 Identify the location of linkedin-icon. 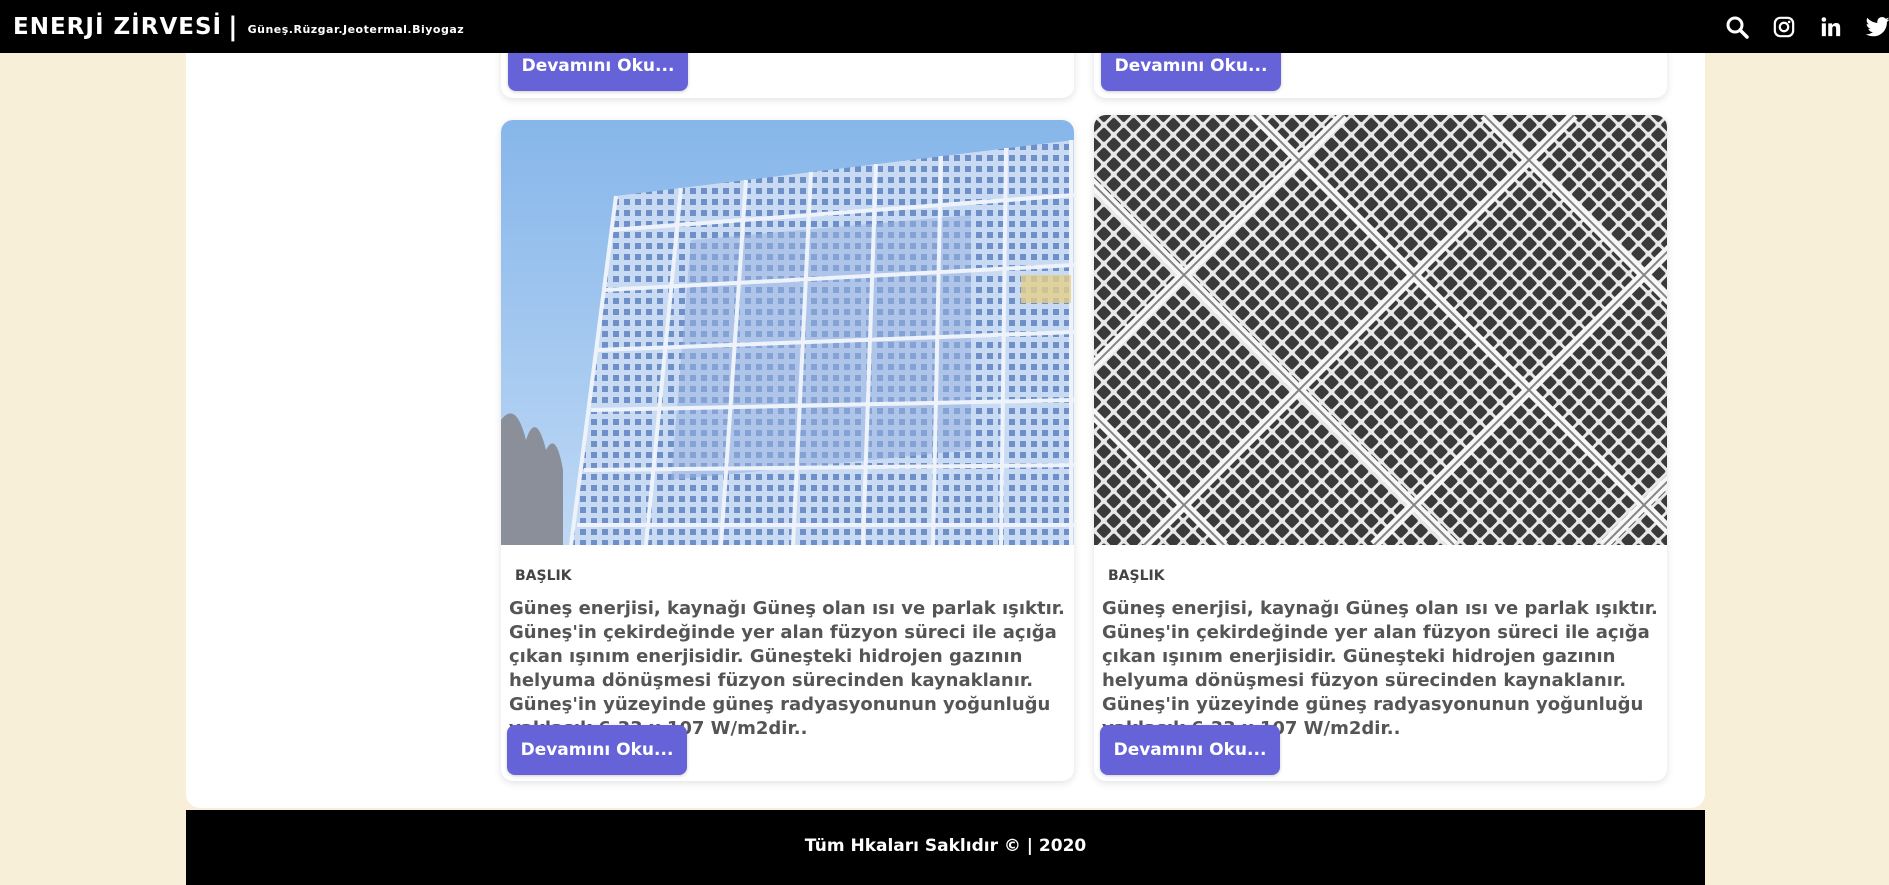
(1831, 27).